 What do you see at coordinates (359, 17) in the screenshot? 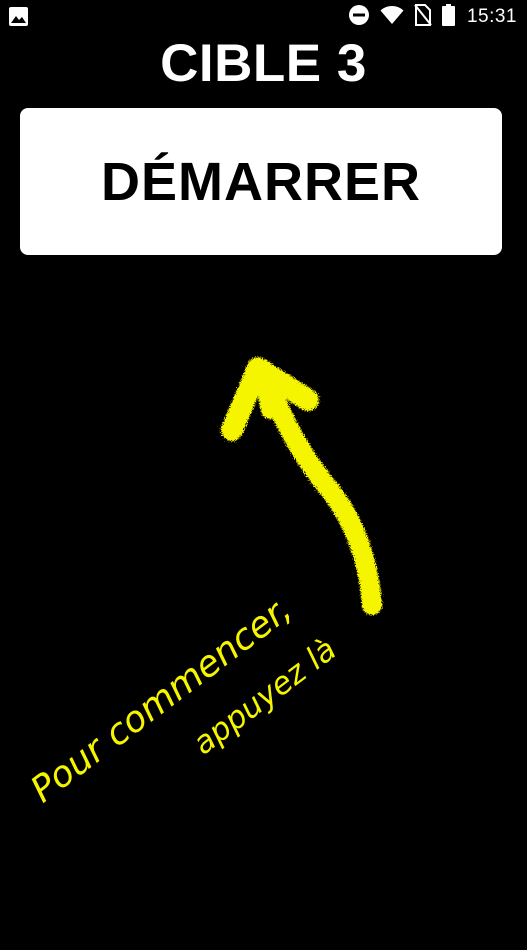
I see `do-not-disturb-icon` at bounding box center [359, 17].